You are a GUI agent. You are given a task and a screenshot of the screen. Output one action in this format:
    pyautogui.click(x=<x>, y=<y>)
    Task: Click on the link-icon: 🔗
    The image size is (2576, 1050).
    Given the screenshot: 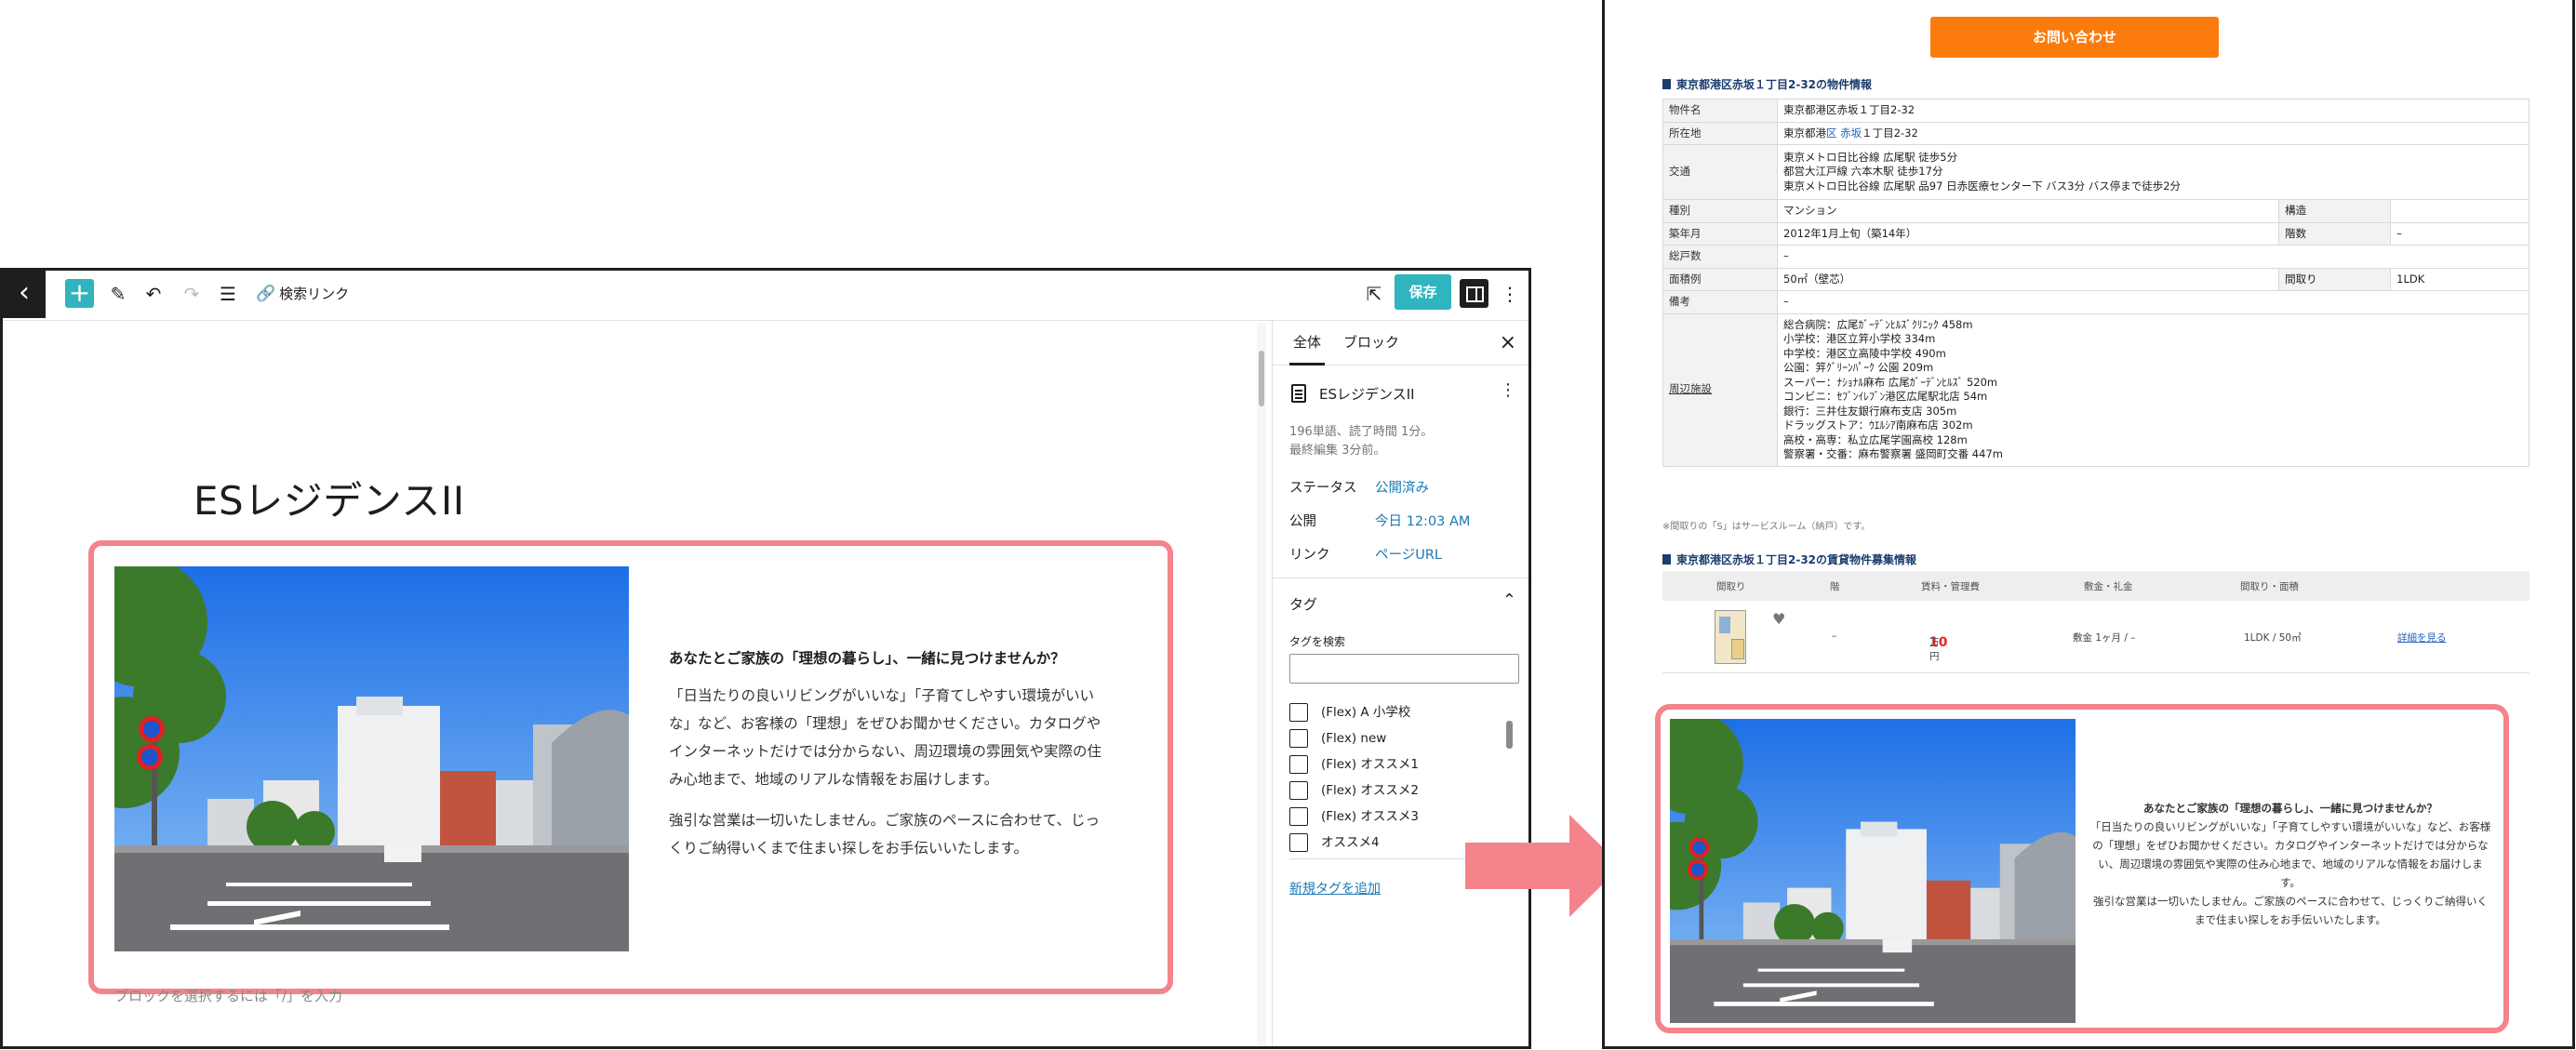 What is the action you would take?
    pyautogui.click(x=266, y=294)
    